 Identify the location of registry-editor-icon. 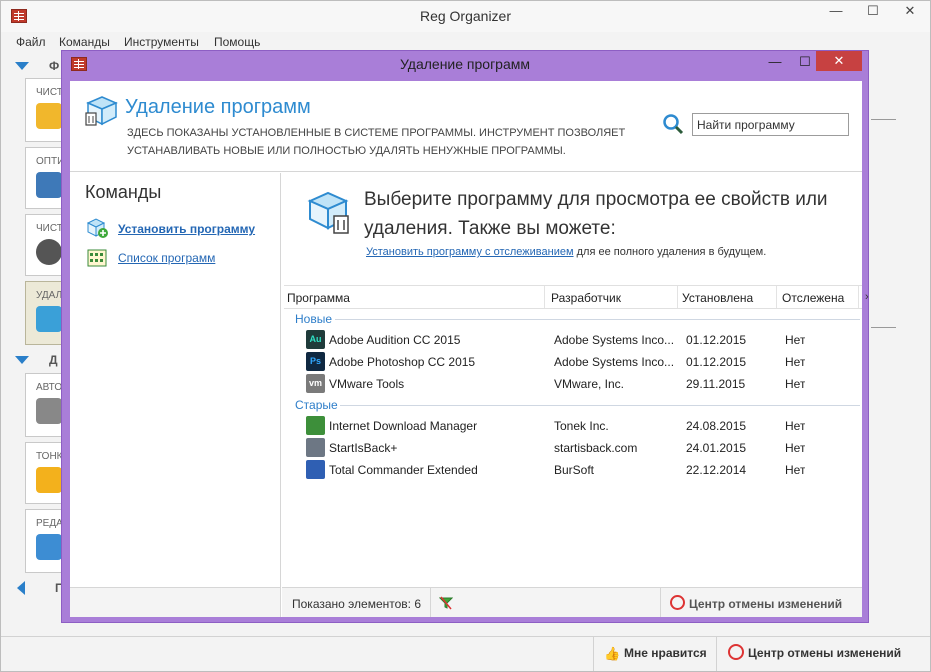
(49, 547).